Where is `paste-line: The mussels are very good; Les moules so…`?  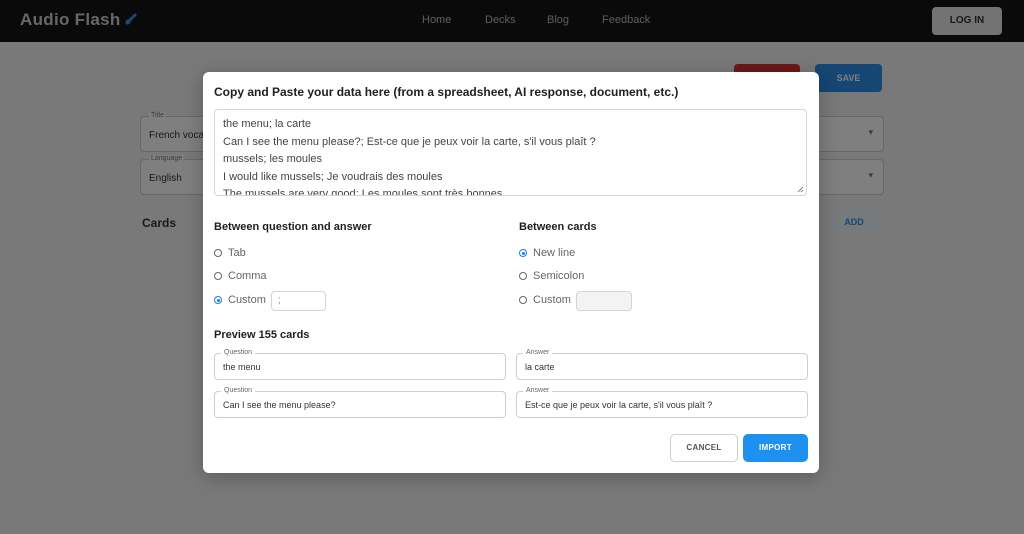 paste-line: The mussels are very good; Les moules so… is located at coordinates (363, 192).